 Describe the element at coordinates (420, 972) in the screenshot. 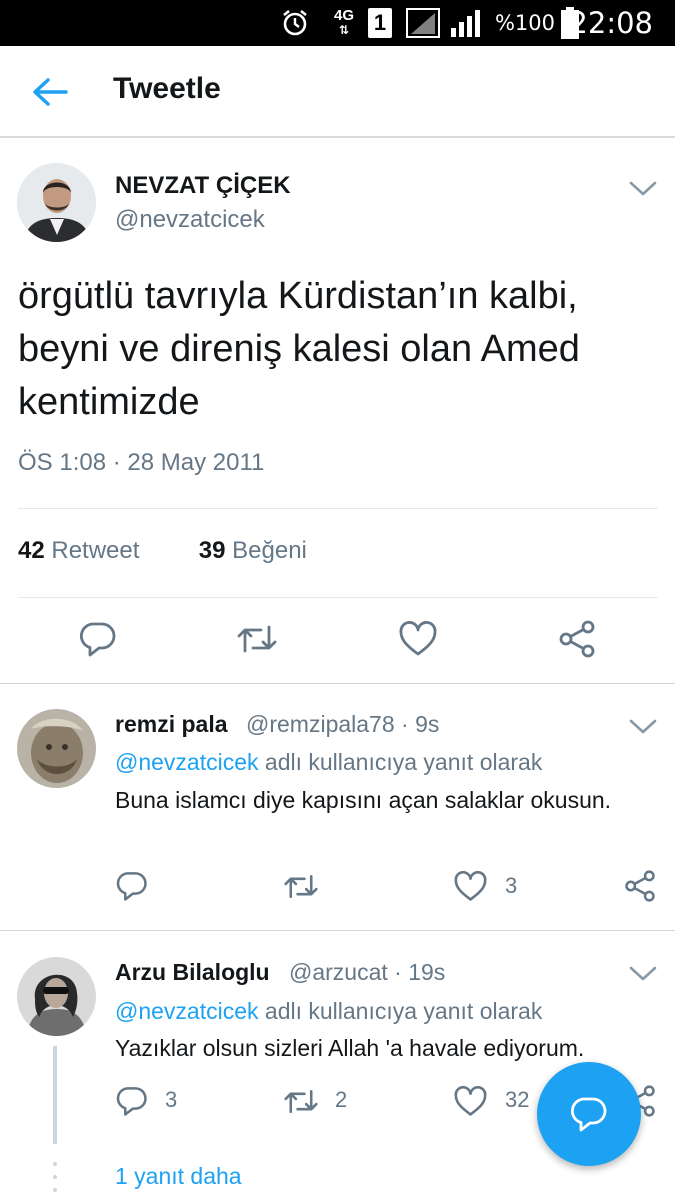

I see `reply-time: · 19s` at that location.